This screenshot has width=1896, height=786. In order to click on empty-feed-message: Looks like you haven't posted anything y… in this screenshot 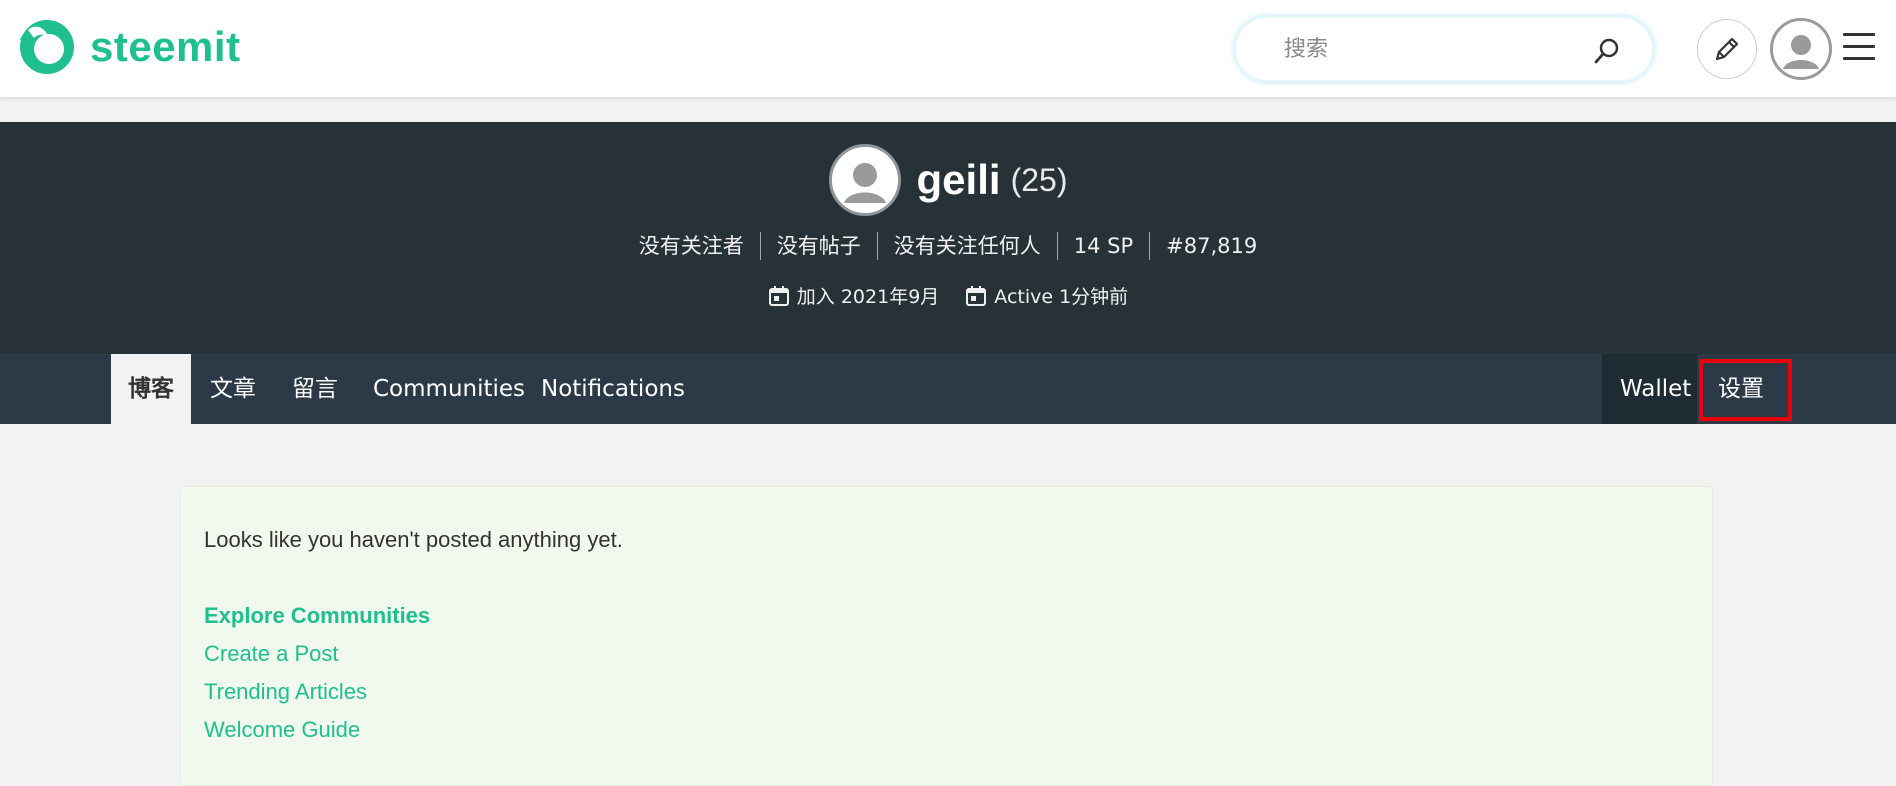, I will do `click(413, 539)`.